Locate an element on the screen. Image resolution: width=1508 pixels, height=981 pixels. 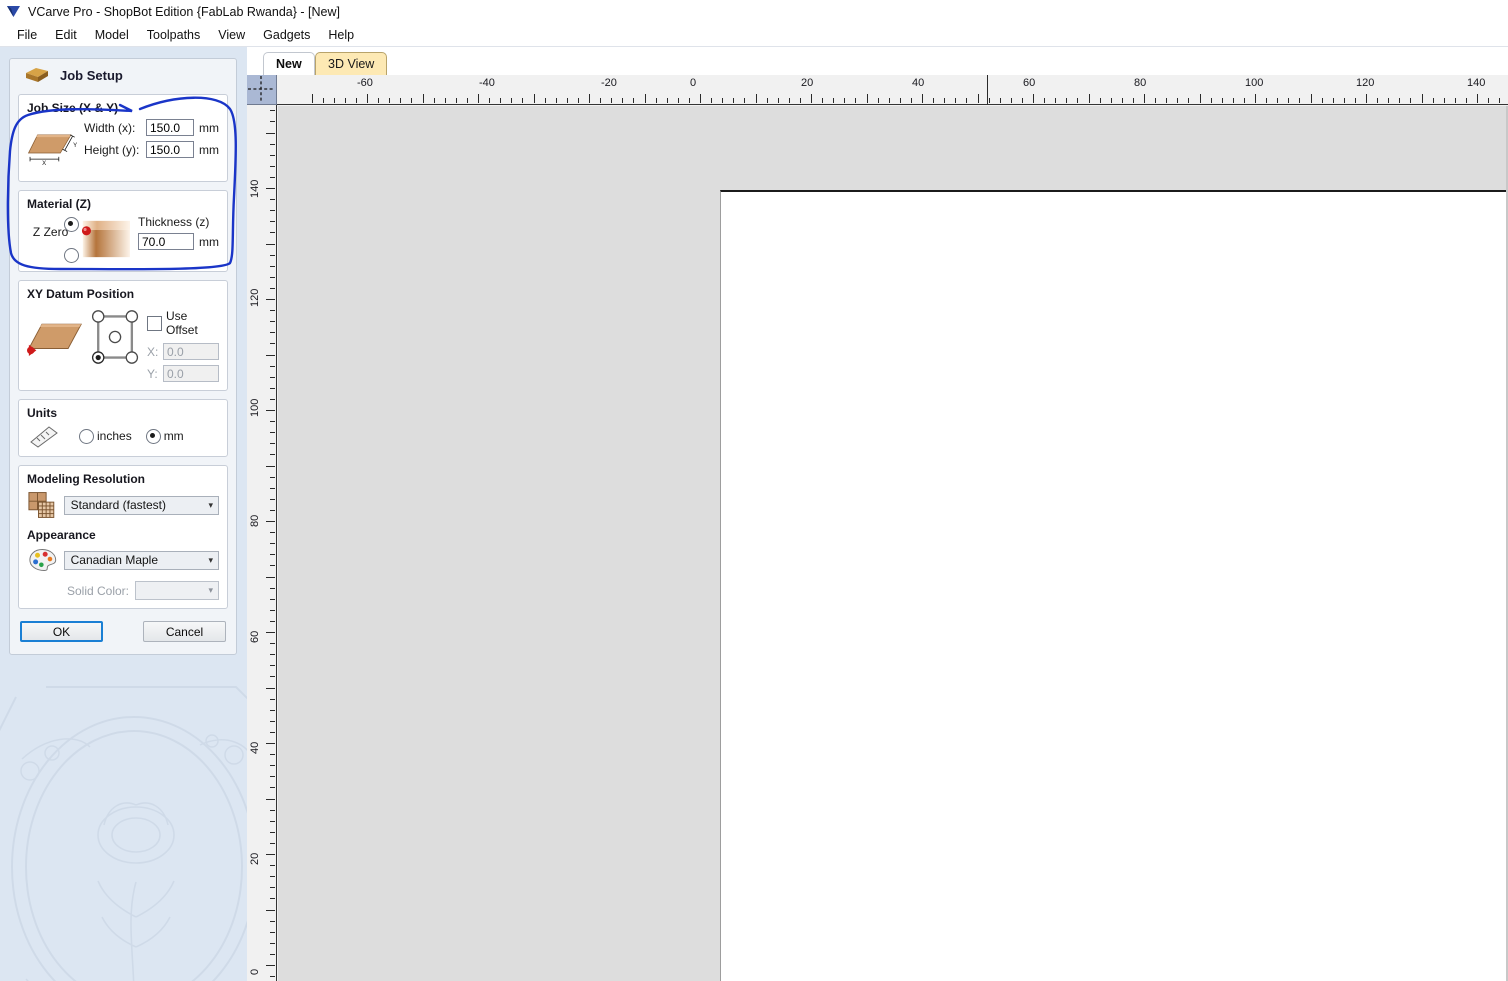
job-setup-header: Job Setup is located at coordinates (123, 74).